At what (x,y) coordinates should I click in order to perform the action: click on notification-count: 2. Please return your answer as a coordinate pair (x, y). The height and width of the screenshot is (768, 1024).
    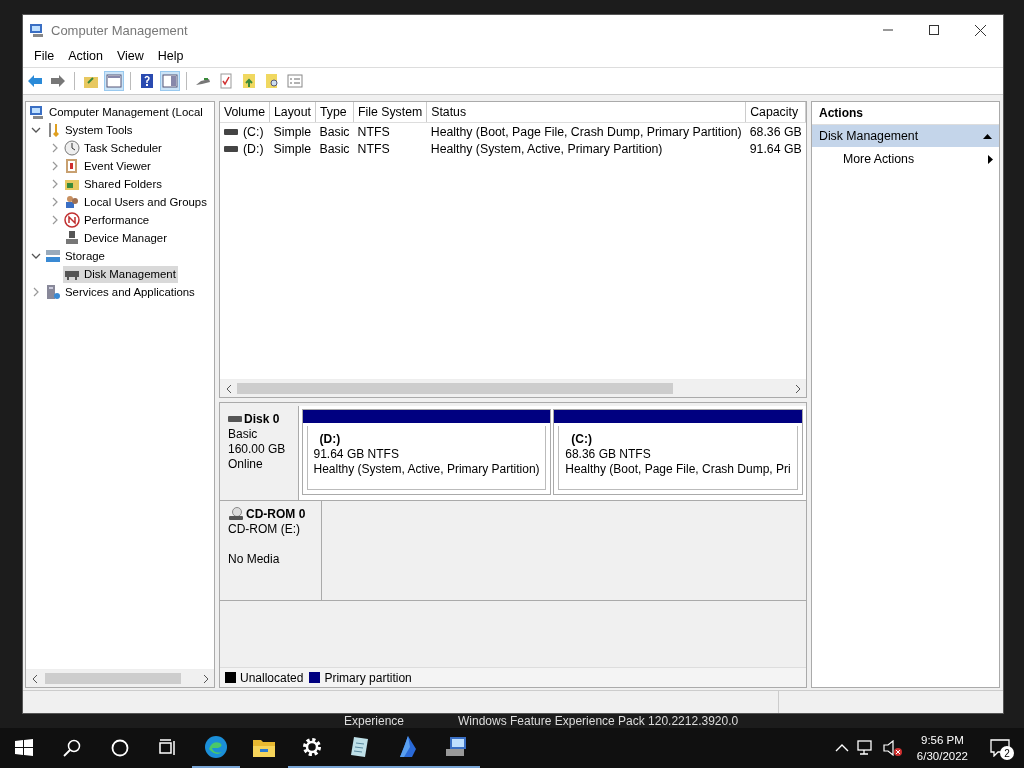
    Looking at the image, I should click on (1007, 753).